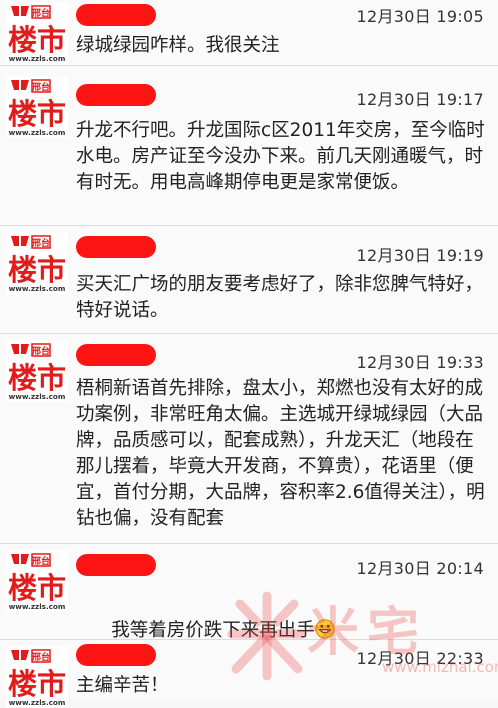 Image resolution: width=498 pixels, height=708 pixels. I want to click on comment-text: 买天汇广场的朋友要考虑好了，除非您脾气特好，特好说话。, so click(282, 298).